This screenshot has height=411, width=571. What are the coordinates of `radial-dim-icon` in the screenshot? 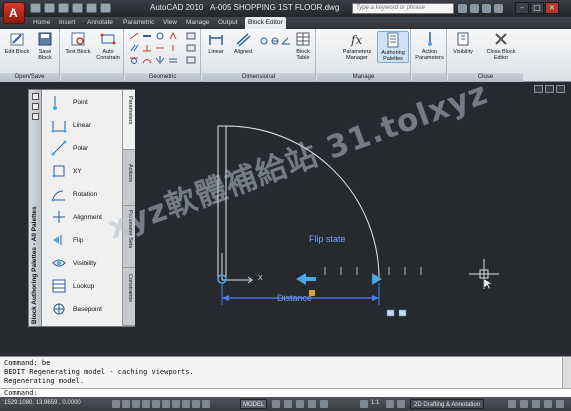 It's located at (264, 41).